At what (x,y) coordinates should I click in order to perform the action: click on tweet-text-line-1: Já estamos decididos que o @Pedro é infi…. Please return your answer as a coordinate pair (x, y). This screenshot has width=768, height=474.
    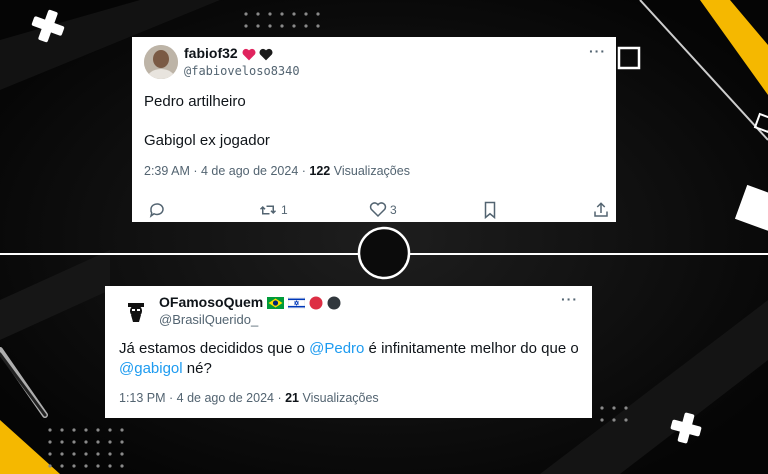
    Looking at the image, I should click on (349, 348).